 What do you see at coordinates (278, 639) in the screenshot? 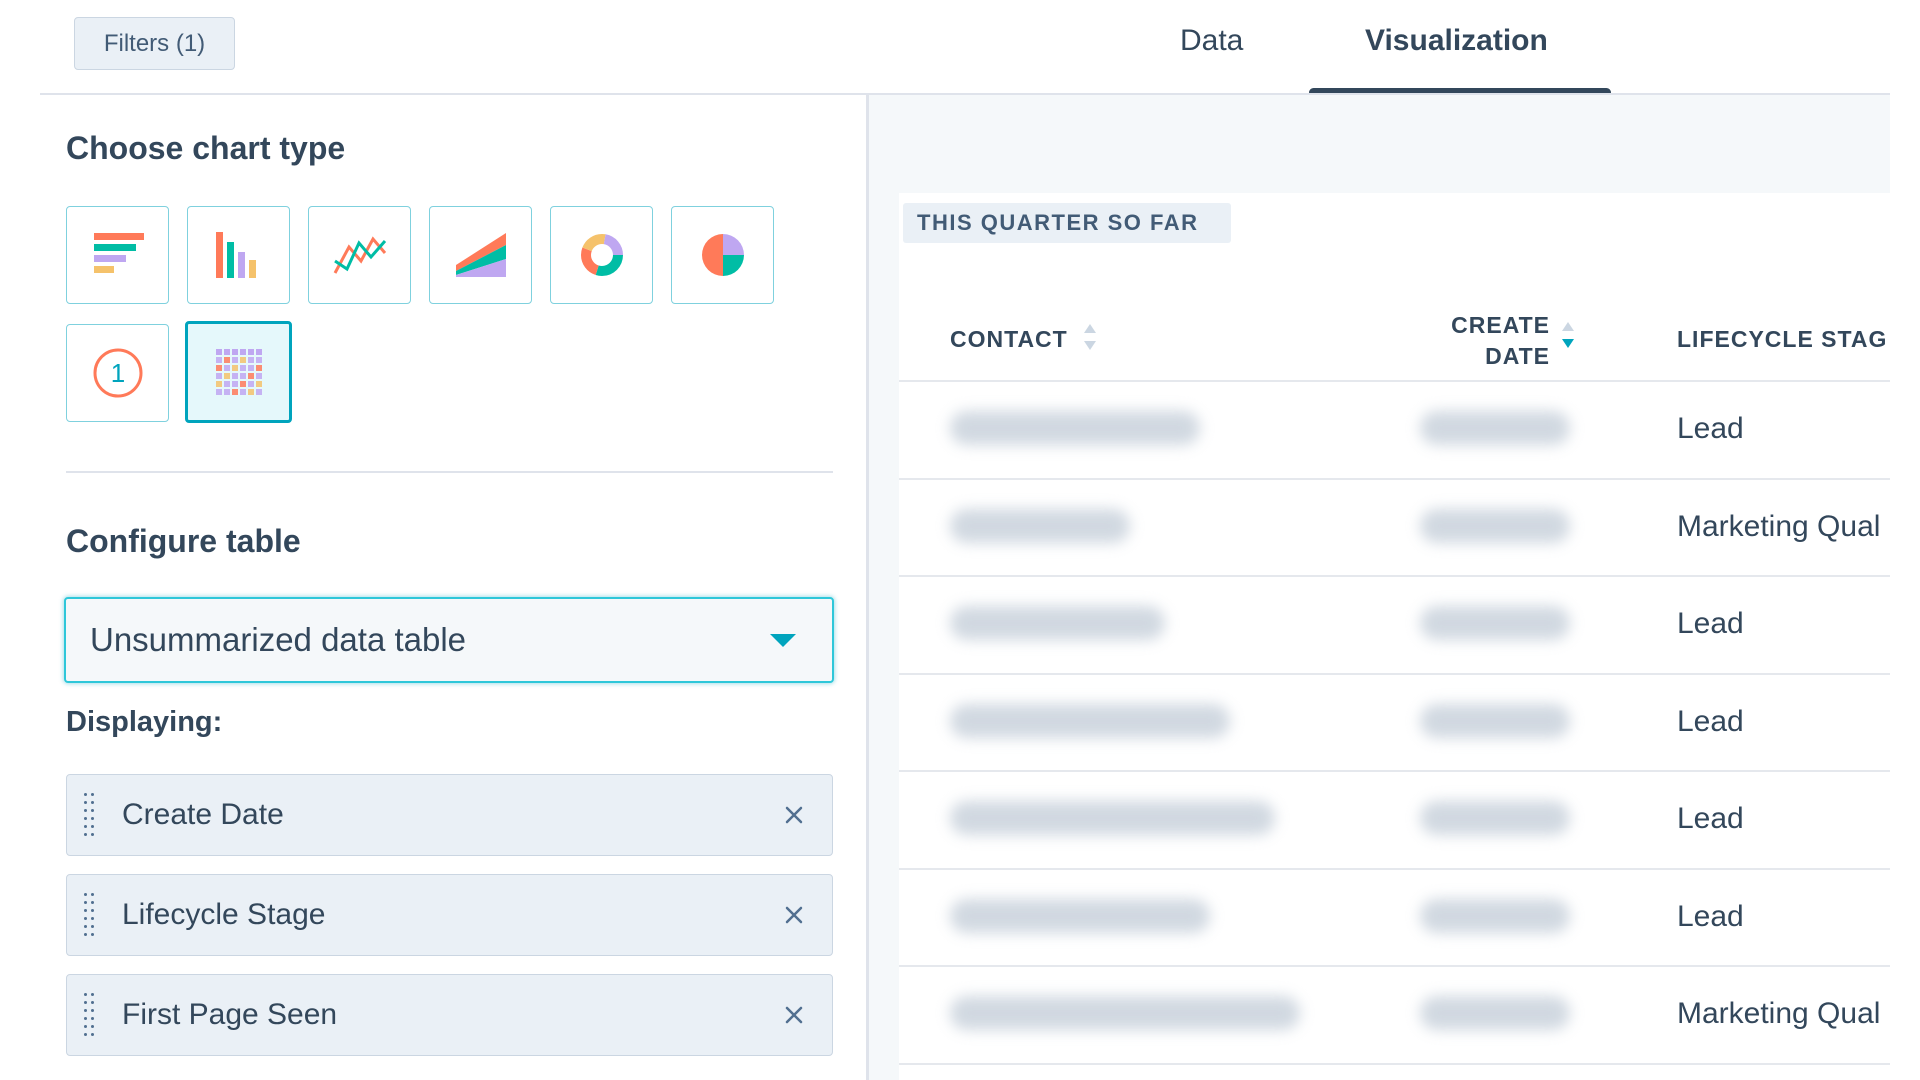
I see `table-type-value: Unsummarized data table` at bounding box center [278, 639].